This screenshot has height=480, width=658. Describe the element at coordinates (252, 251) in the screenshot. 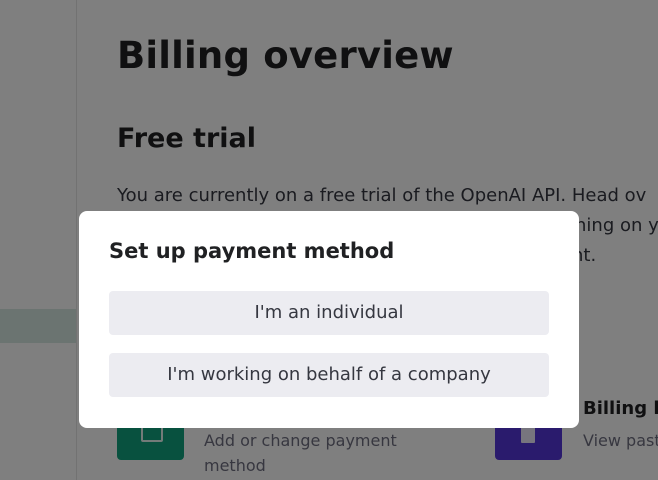

I see `dialog-title: Set up payment method` at that location.